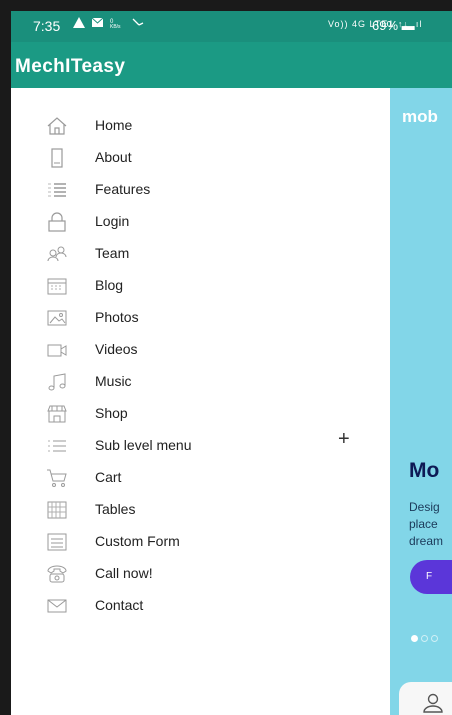 This screenshot has width=452, height=715. I want to click on menu-item-label: Contact, so click(119, 605).